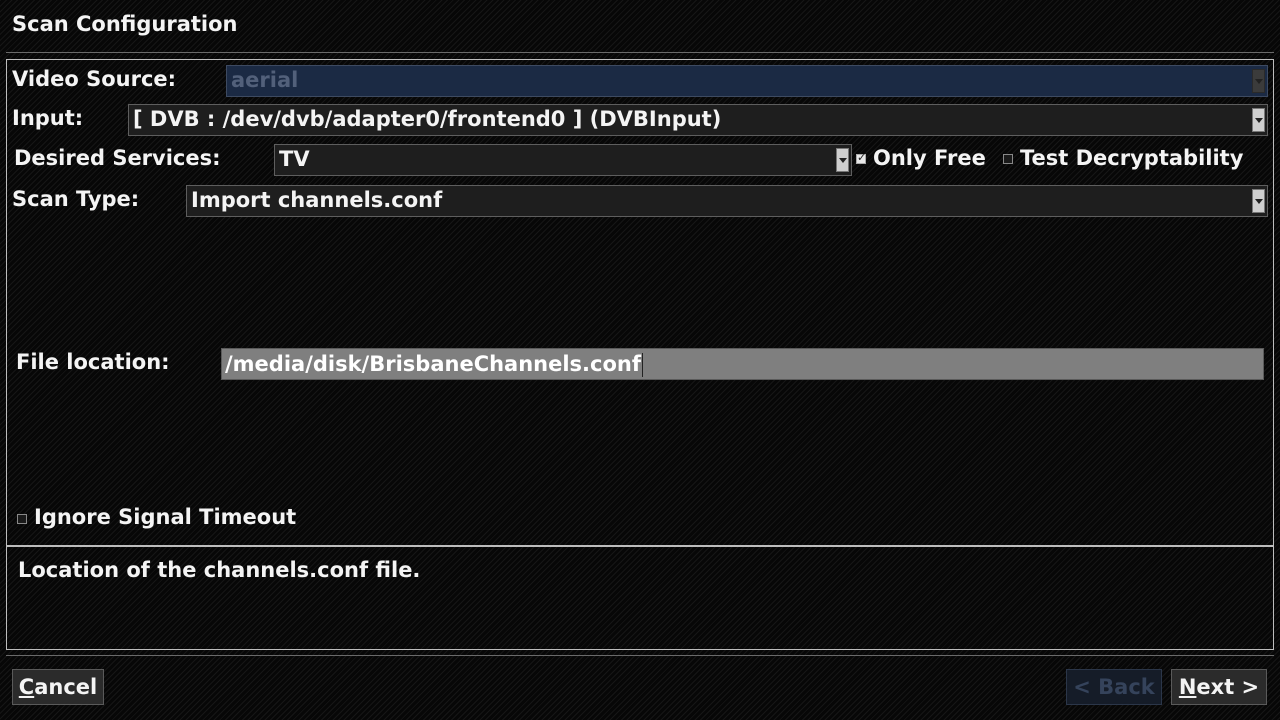  I want to click on cancel-button: Cancel, so click(58, 687).